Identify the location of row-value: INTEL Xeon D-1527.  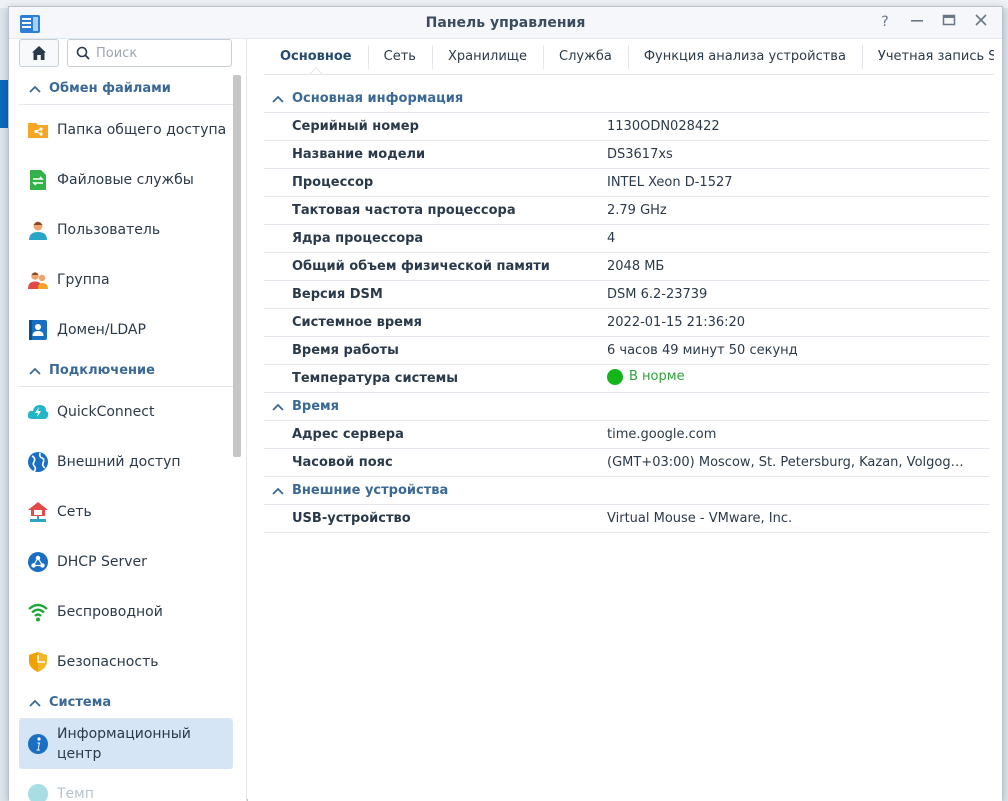
(670, 182).